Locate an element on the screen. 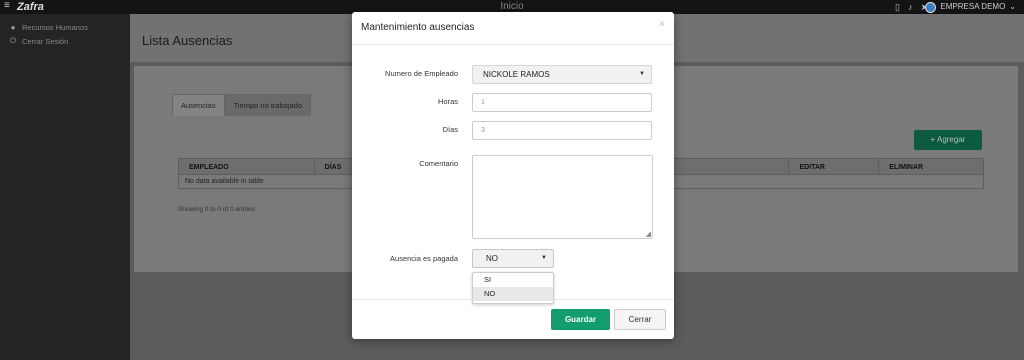 Image resolution: width=1024 pixels, height=360 pixels. company-menu: EMPRESA DEMO ⌄ is located at coordinates (970, 7).